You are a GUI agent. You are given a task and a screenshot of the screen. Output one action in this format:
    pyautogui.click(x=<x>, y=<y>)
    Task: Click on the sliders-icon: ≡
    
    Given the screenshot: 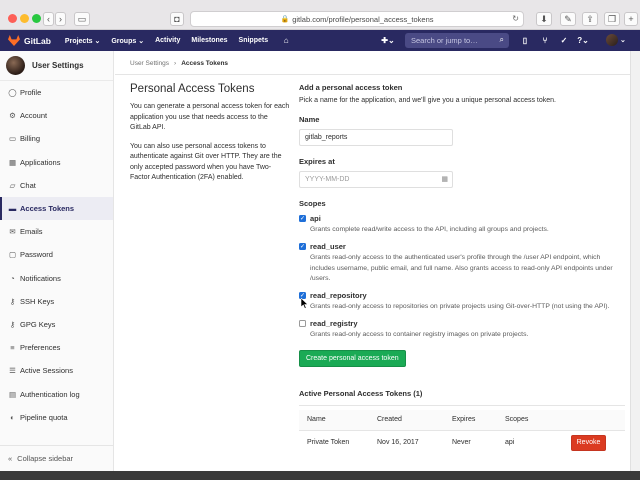 What is the action you would take?
    pyautogui.click(x=12, y=348)
    